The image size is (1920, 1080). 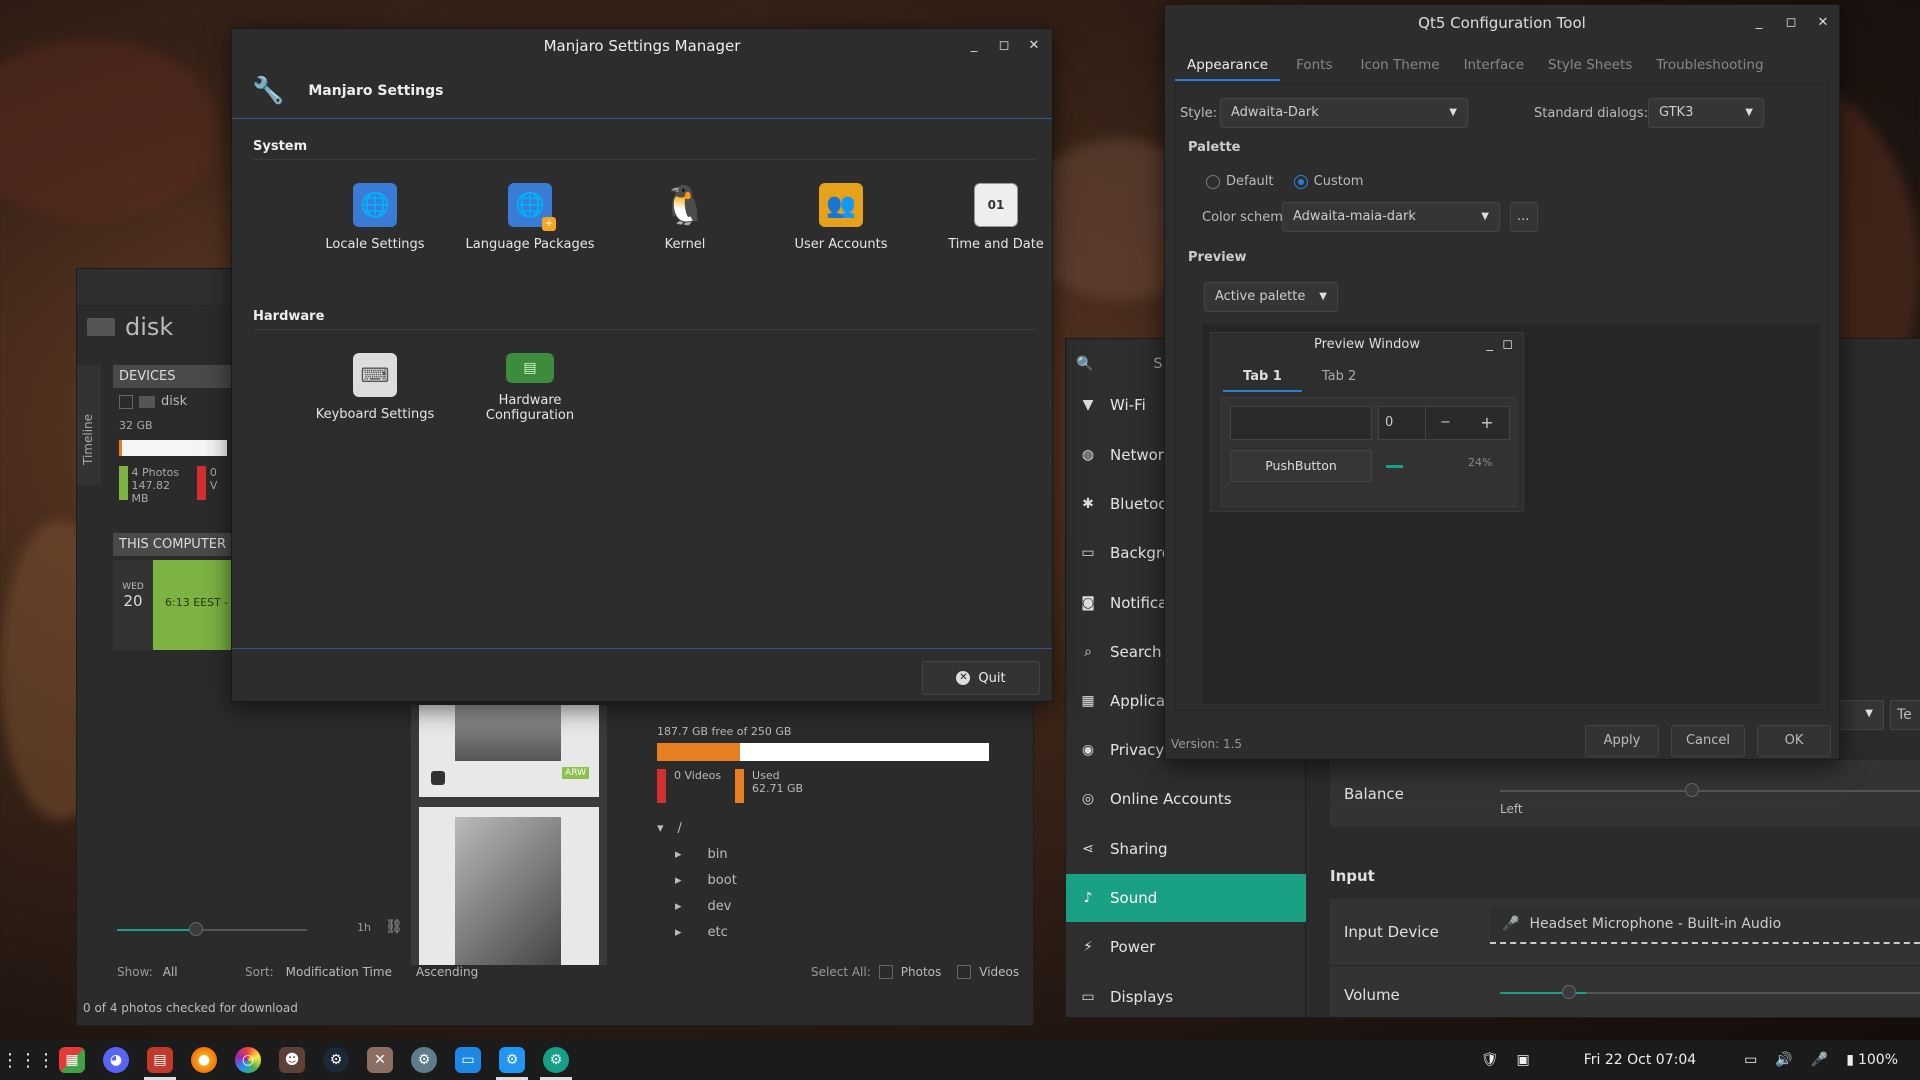 What do you see at coordinates (1391, 217) in the screenshot?
I see `color-scheme-select: Adwaita-maia-dark ▼` at bounding box center [1391, 217].